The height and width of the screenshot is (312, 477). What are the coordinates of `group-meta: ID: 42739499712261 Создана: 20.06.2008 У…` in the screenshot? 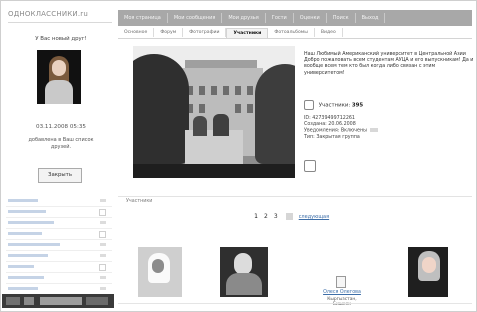 It's located at (389, 128).